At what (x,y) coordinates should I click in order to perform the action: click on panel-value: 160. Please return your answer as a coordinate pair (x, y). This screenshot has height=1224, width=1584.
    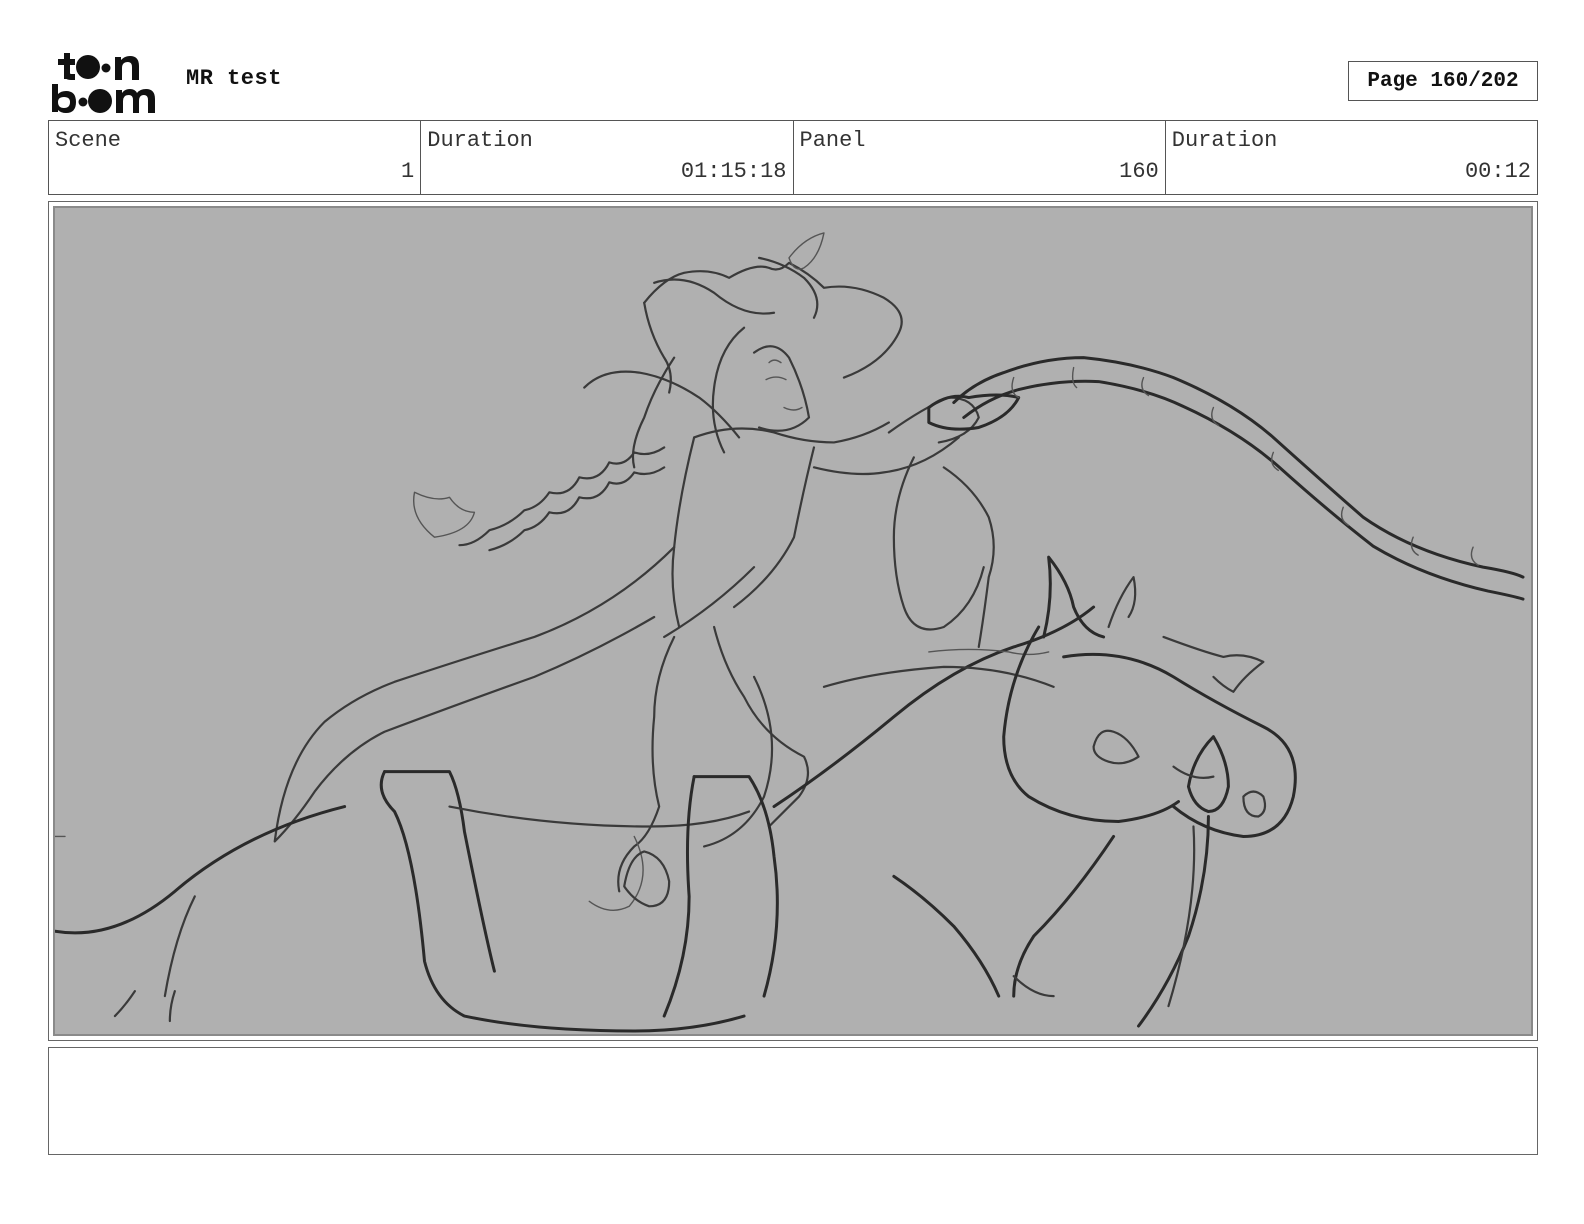
    Looking at the image, I should click on (1139, 171).